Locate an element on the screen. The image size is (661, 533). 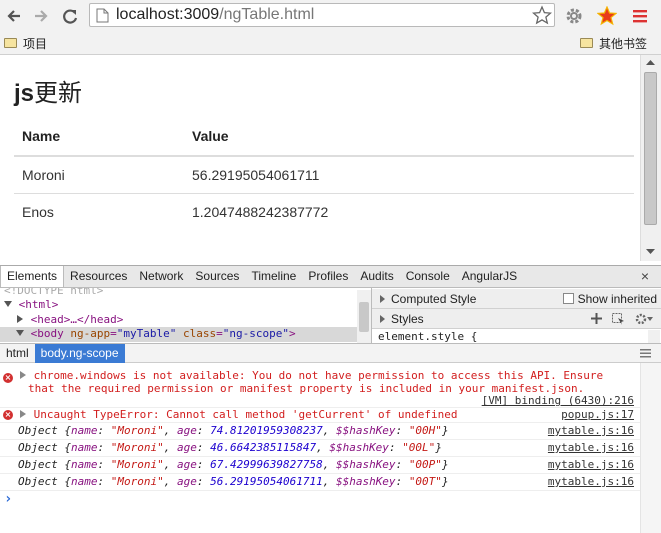
chrome-menu-button is located at coordinates (640, 16).